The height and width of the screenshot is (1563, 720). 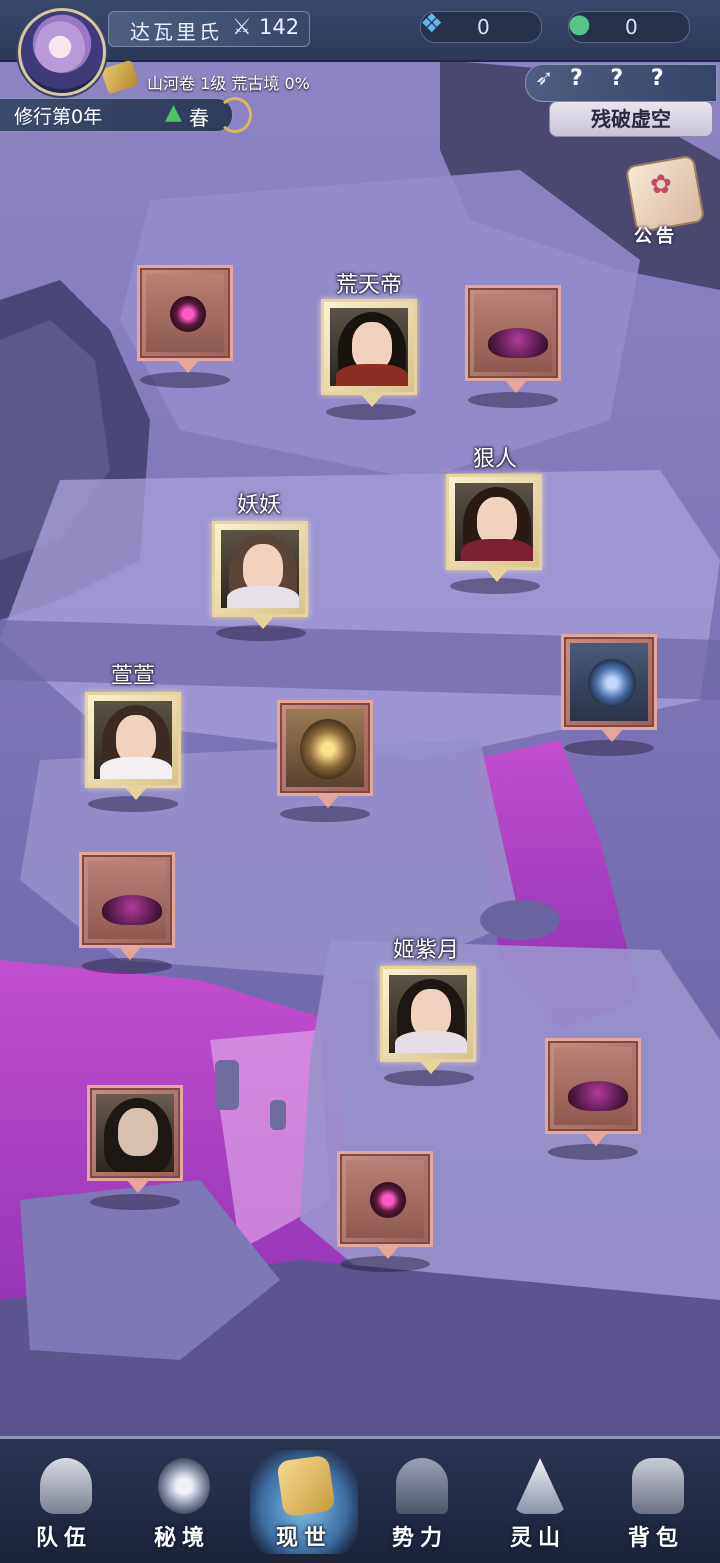 What do you see at coordinates (184, 1486) in the screenshot?
I see `vortex-icon` at bounding box center [184, 1486].